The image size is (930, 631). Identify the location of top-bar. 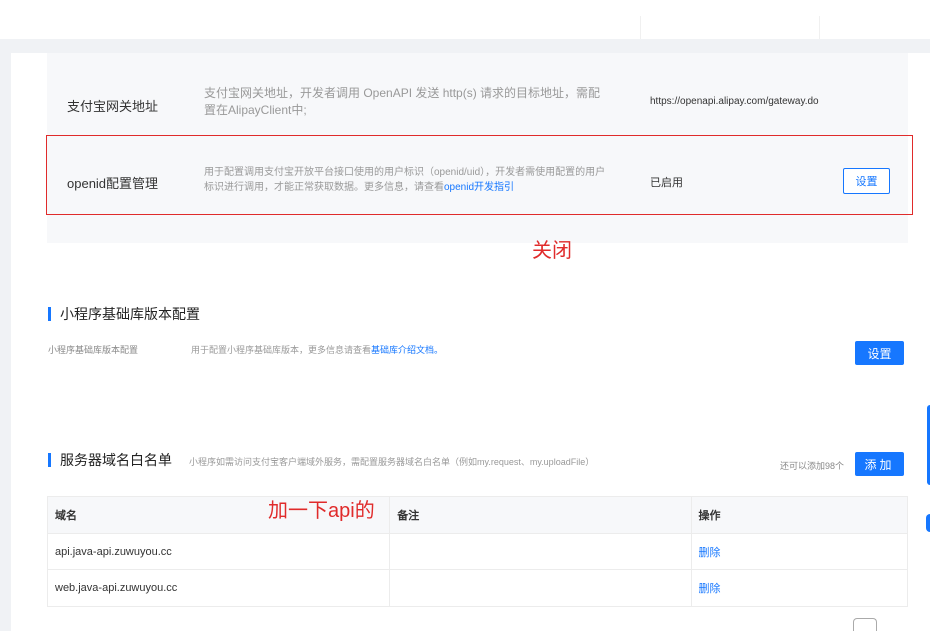
(465, 21).